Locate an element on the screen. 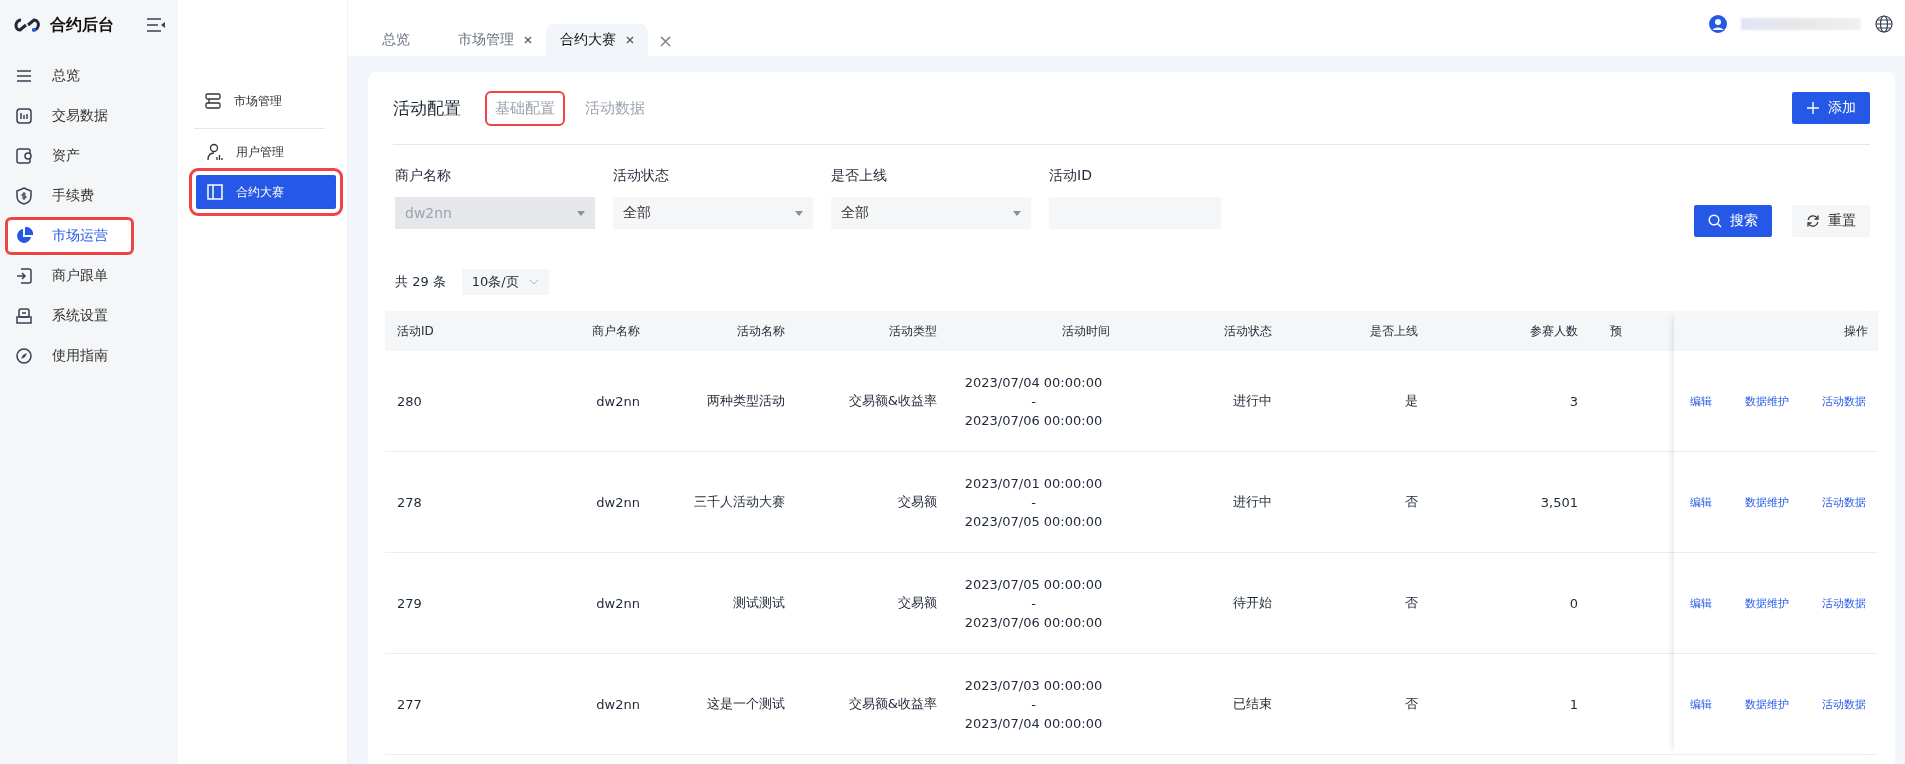 Image resolution: width=1905 pixels, height=764 pixels. table-cell-text: 0 is located at coordinates (1573, 603).